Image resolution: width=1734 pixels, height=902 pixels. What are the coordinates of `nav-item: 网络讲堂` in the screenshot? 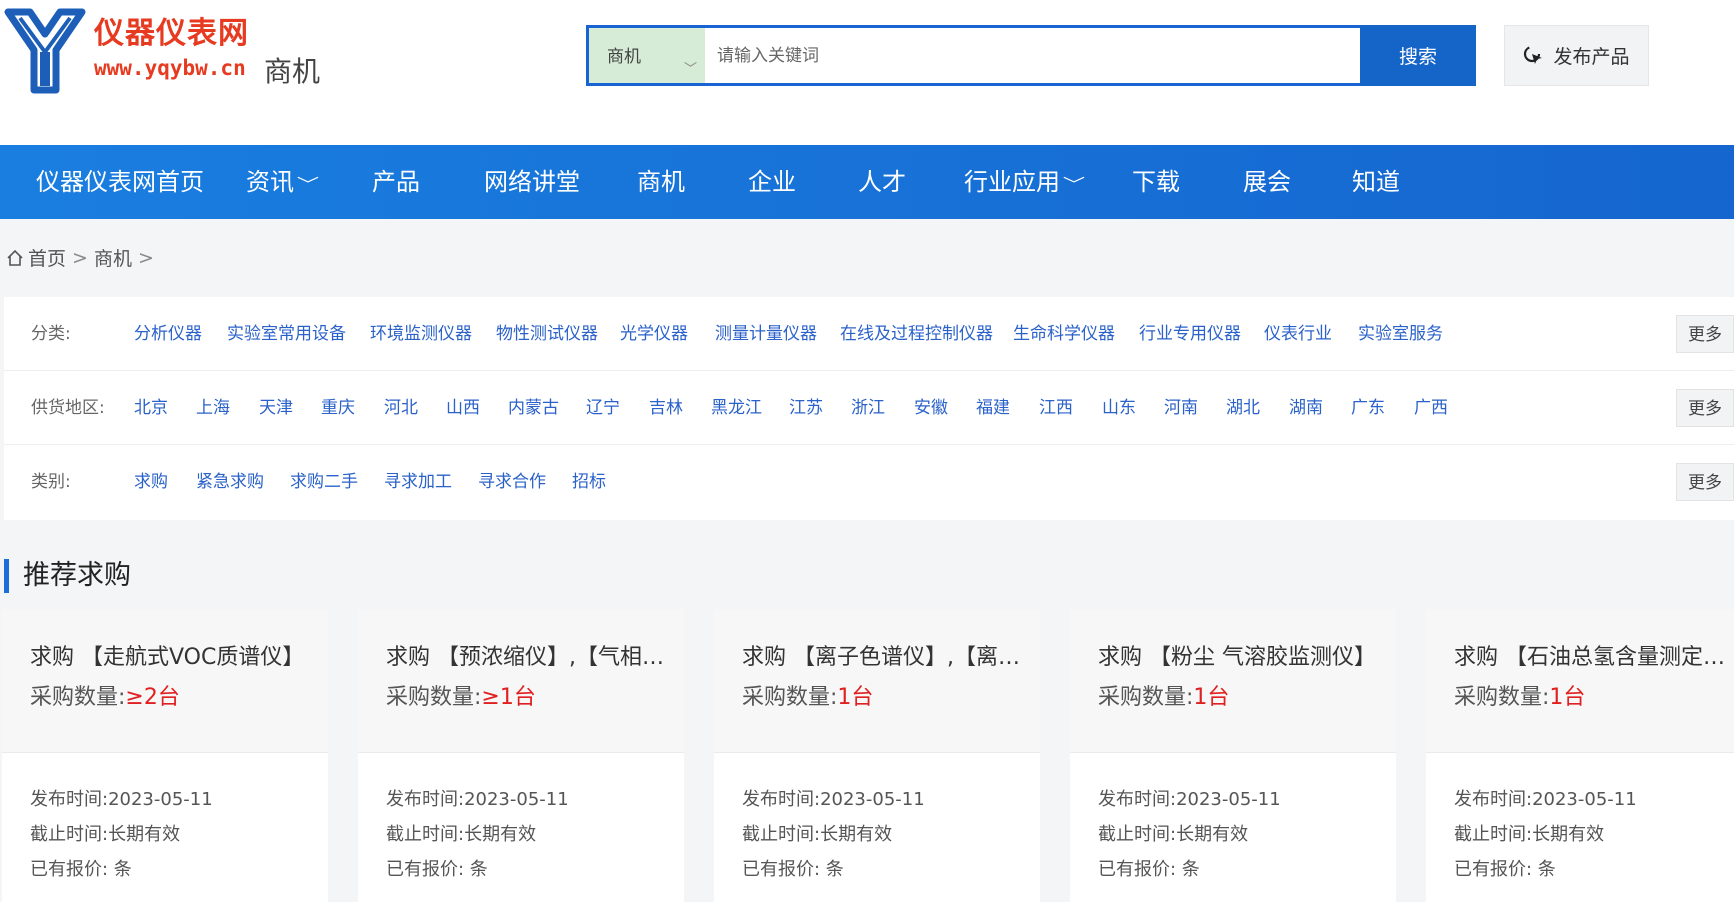 It's located at (532, 182).